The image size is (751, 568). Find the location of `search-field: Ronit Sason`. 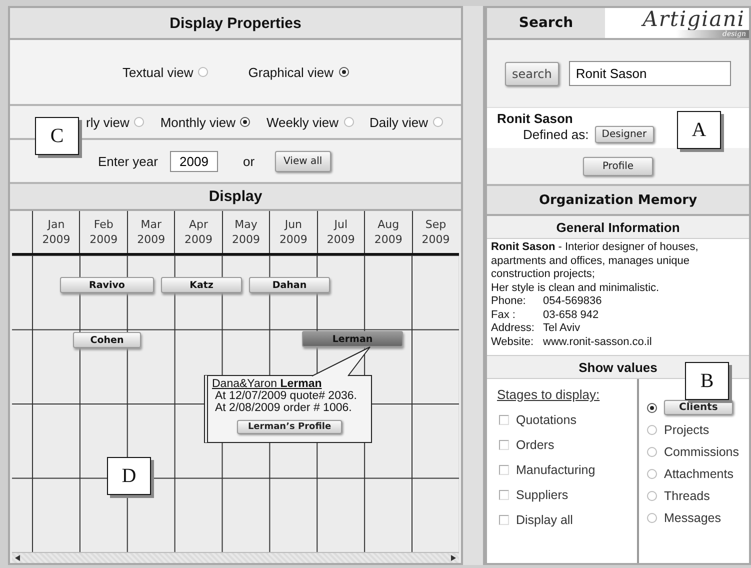

search-field: Ronit Sason is located at coordinates (649, 73).